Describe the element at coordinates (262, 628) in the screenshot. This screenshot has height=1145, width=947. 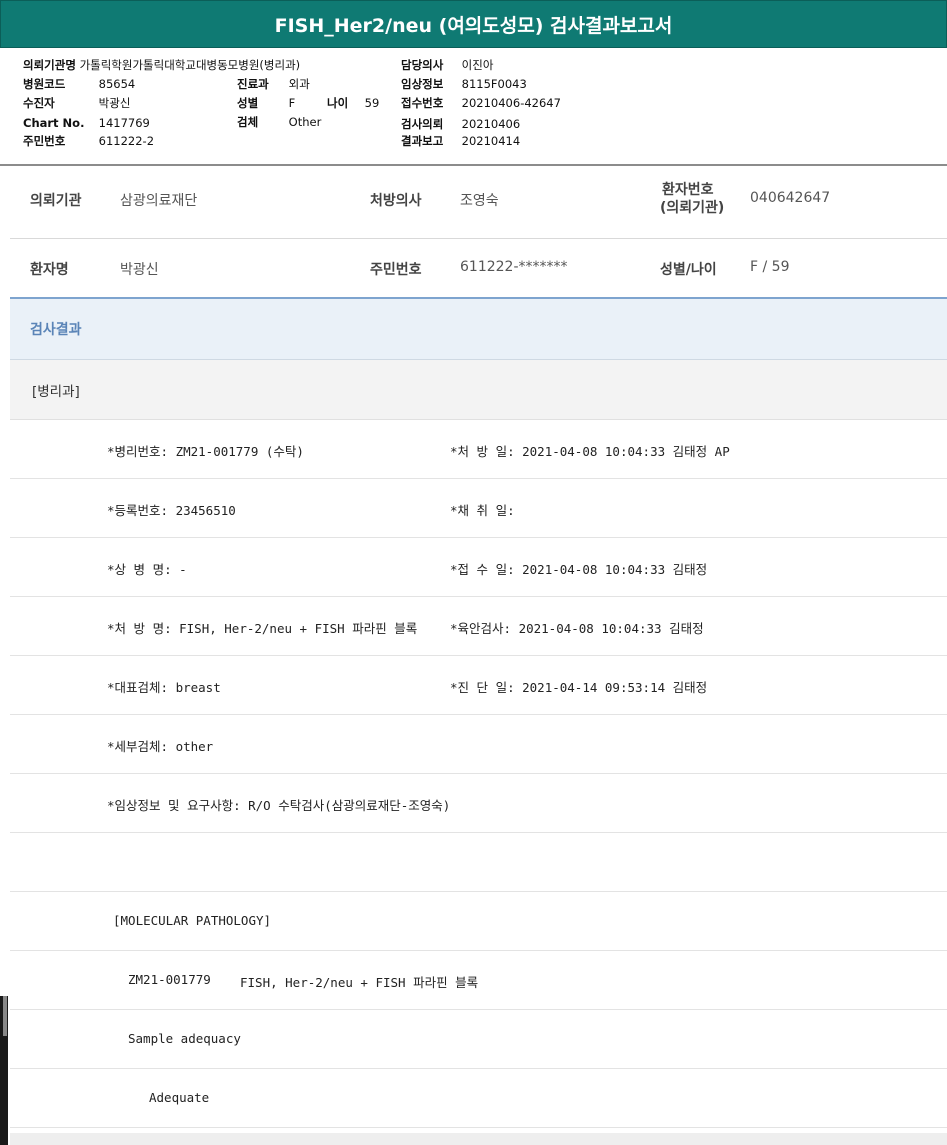
I see `result-left: *처 방 명: FISH, Her-2/neu + FISH 파라핀 블록` at that location.